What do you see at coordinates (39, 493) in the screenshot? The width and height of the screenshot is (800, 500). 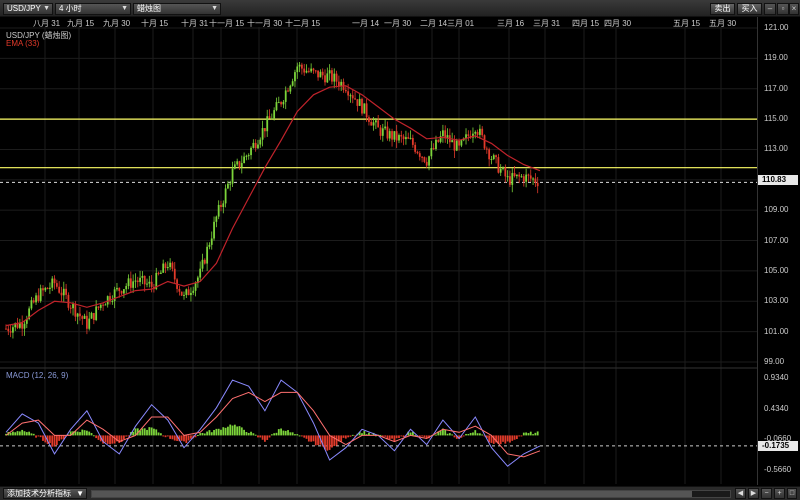 I see `add-indicator-label: 添加技术分析指标` at bounding box center [39, 493].